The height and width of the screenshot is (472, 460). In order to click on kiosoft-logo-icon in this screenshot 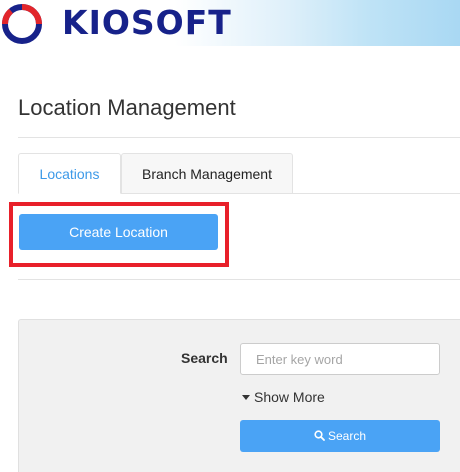, I will do `click(22, 24)`.